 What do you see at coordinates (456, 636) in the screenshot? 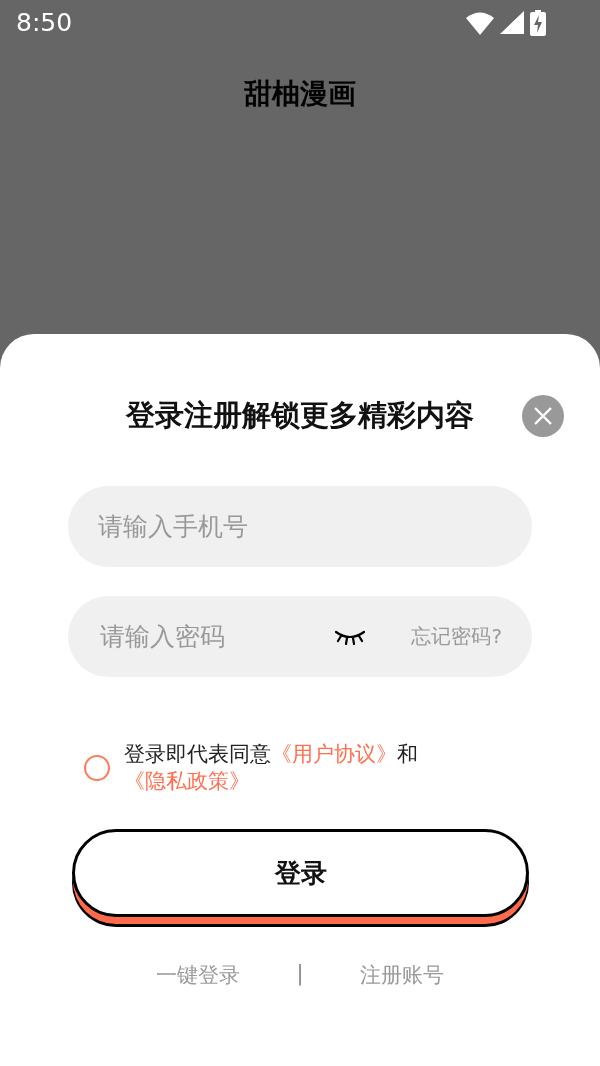
I see `forgot-password-link: 忘记密码?` at bounding box center [456, 636].